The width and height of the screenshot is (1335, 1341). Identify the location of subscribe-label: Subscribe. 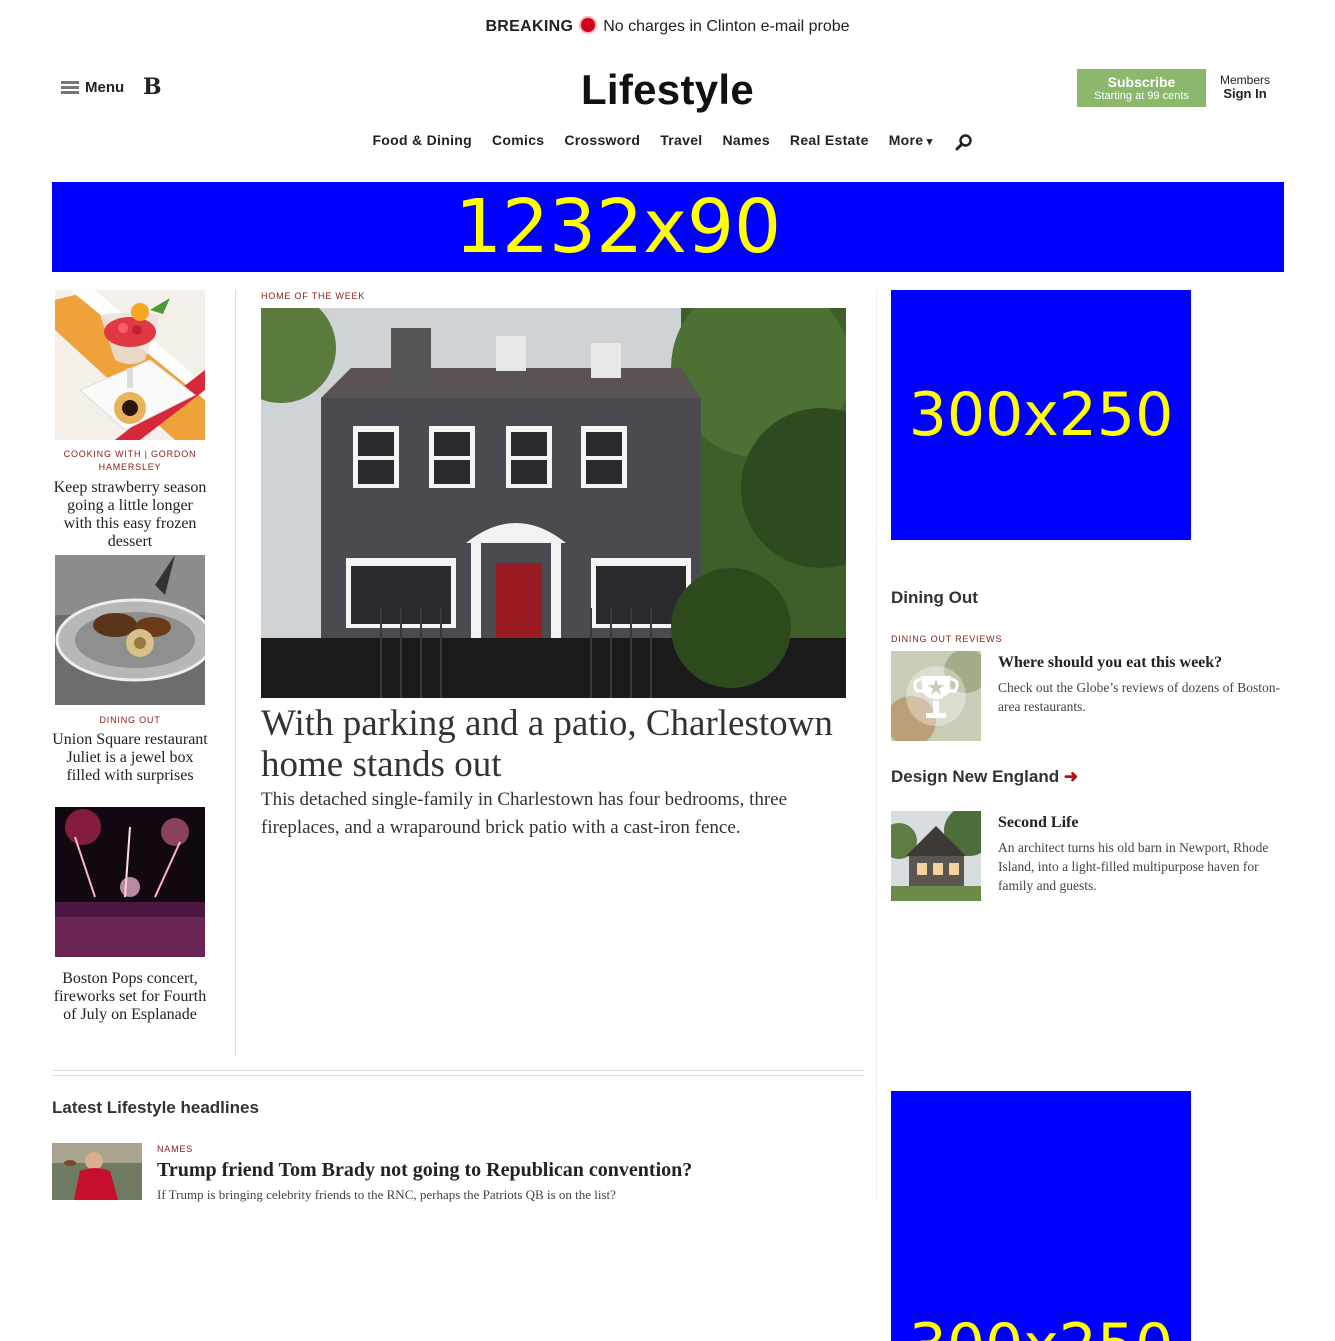
(1141, 82).